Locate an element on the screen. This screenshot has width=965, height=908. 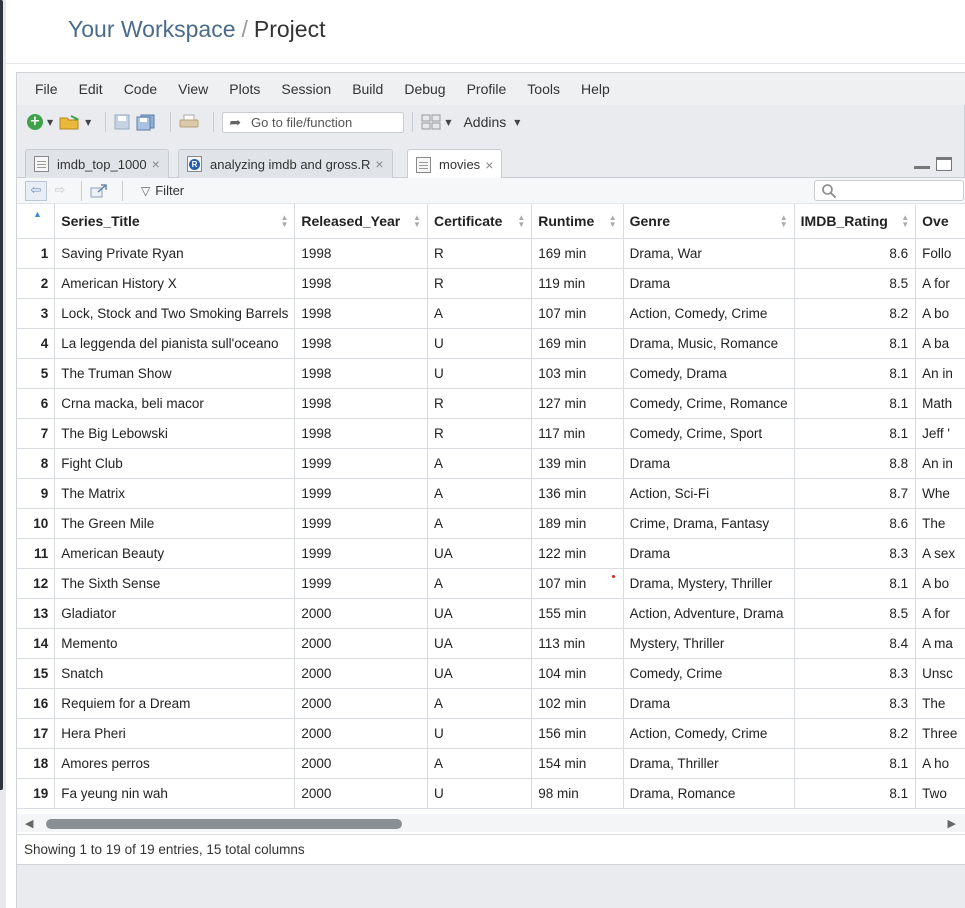
filter-button: ▽ Filter is located at coordinates (162, 190).